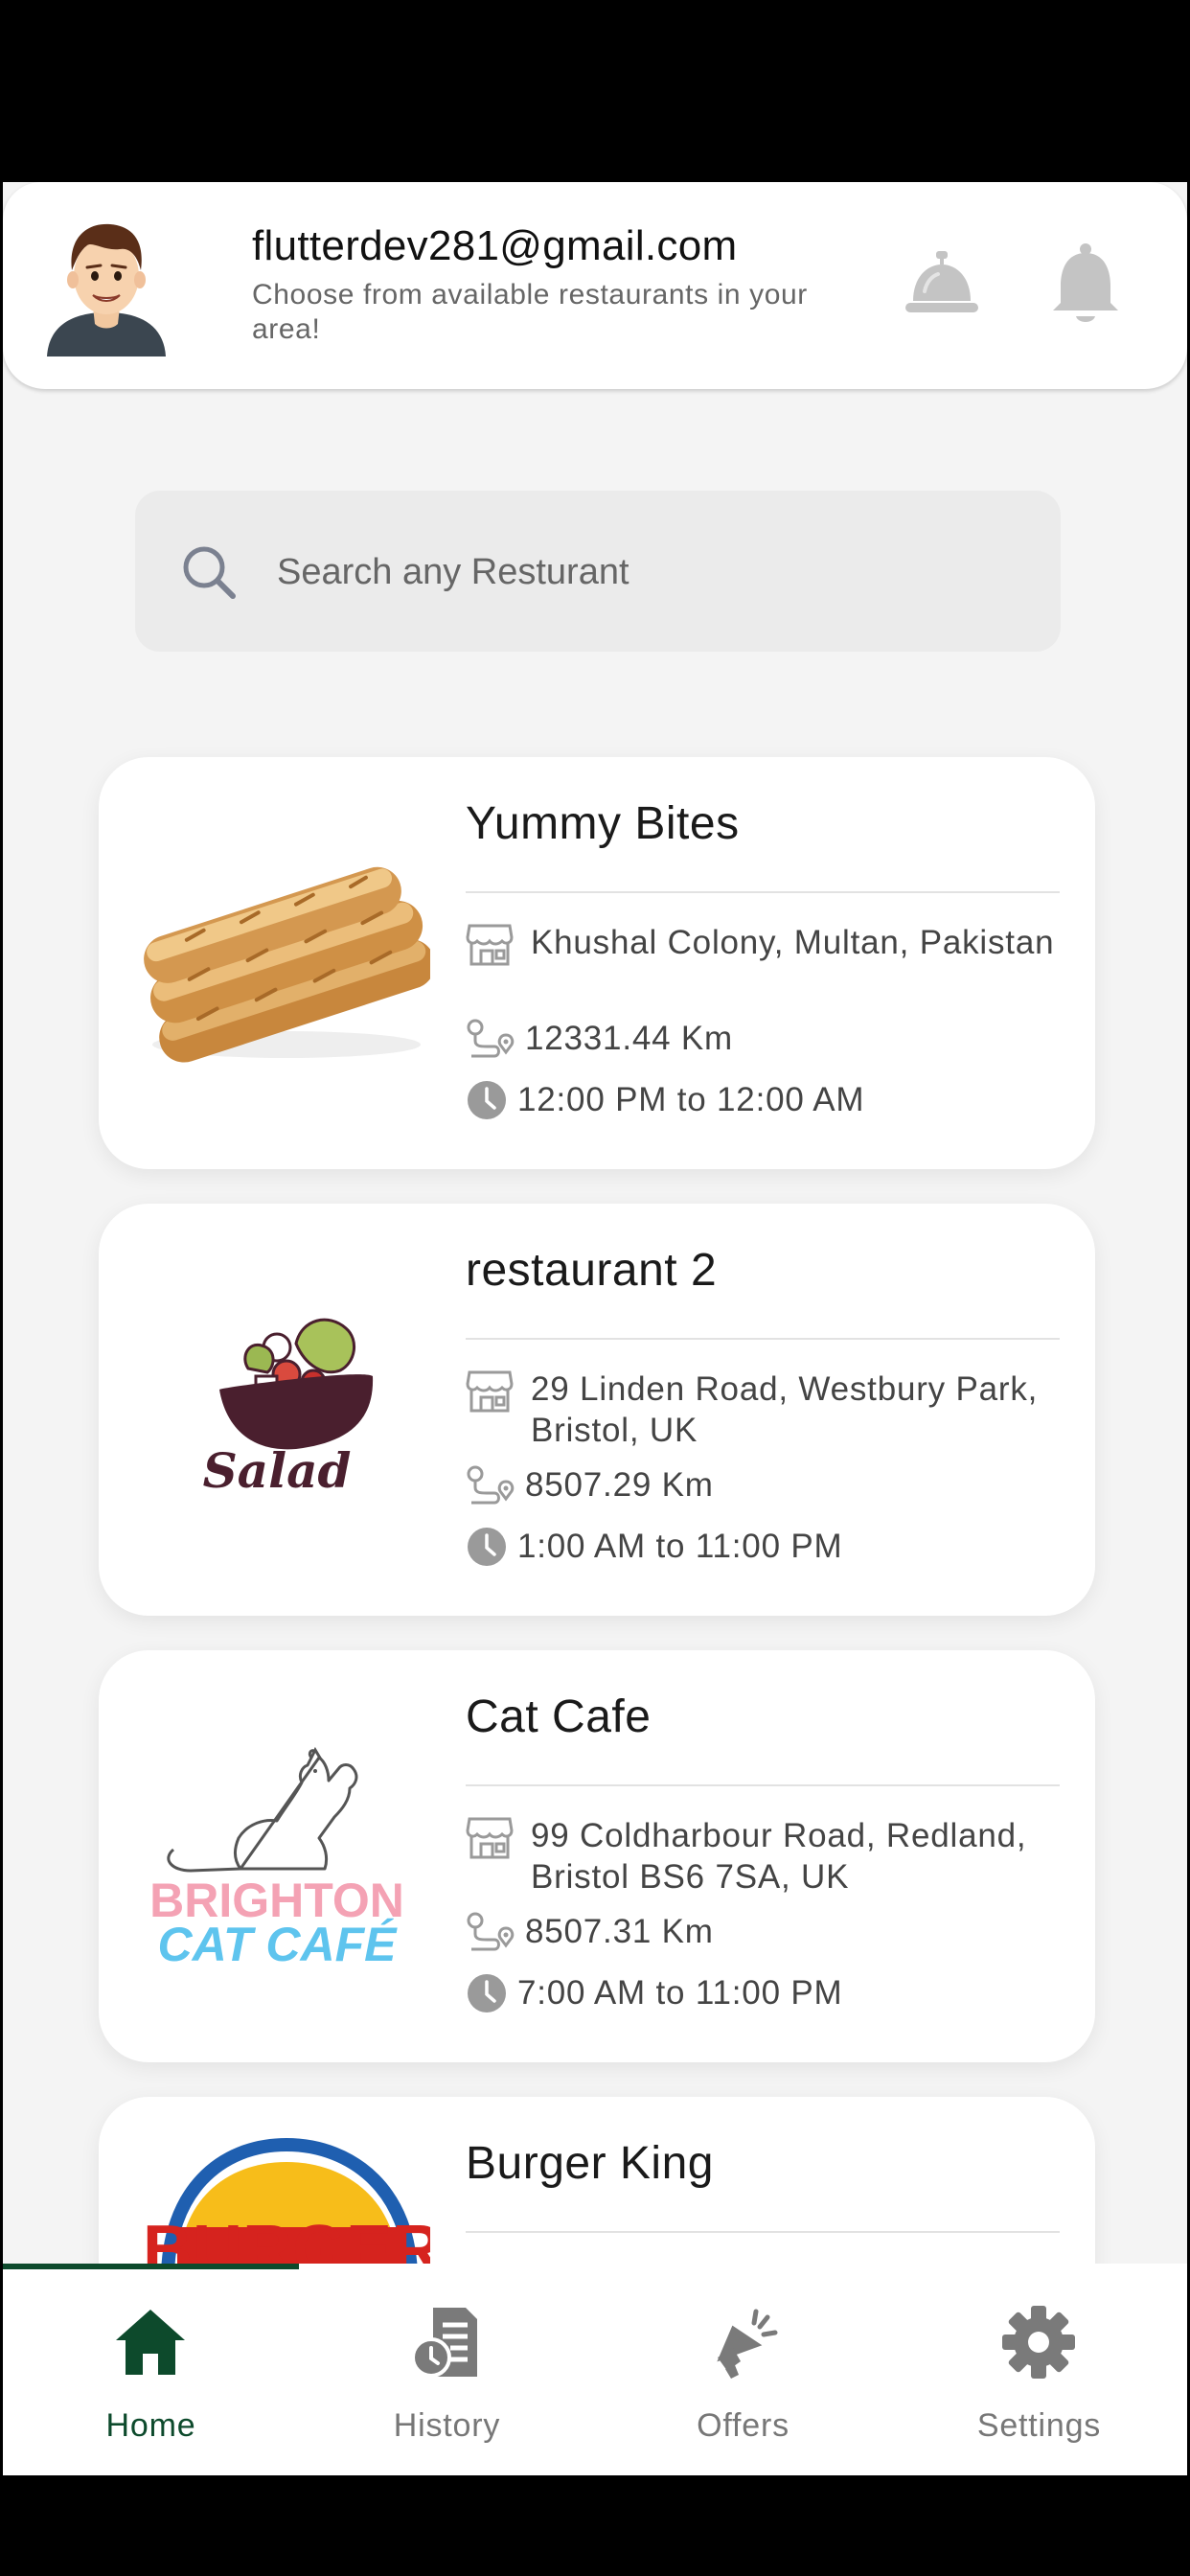 Image resolution: width=1190 pixels, height=2576 pixels. I want to click on distance-row: 8507.29 Km, so click(590, 1486).